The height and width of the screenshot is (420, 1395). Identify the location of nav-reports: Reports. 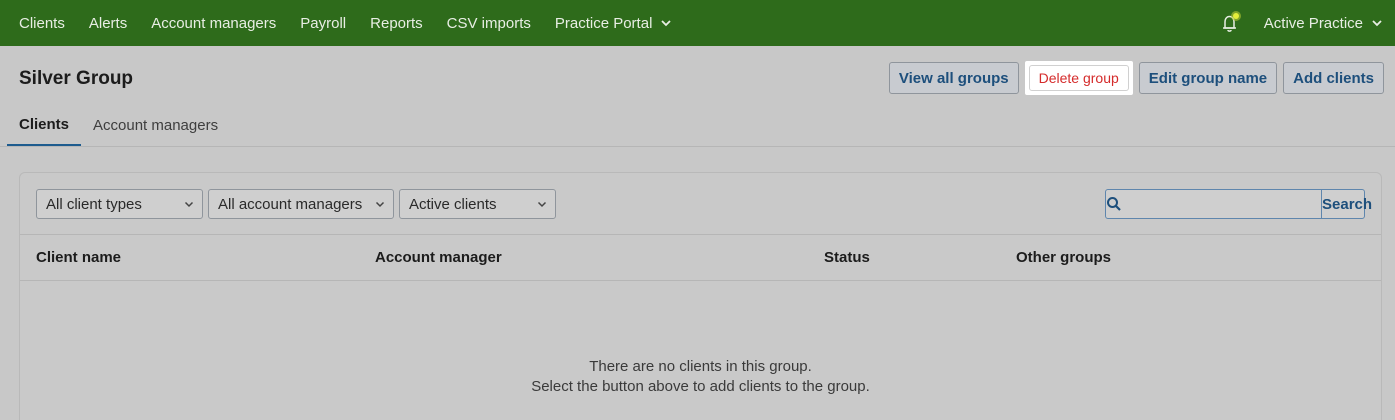
(396, 23).